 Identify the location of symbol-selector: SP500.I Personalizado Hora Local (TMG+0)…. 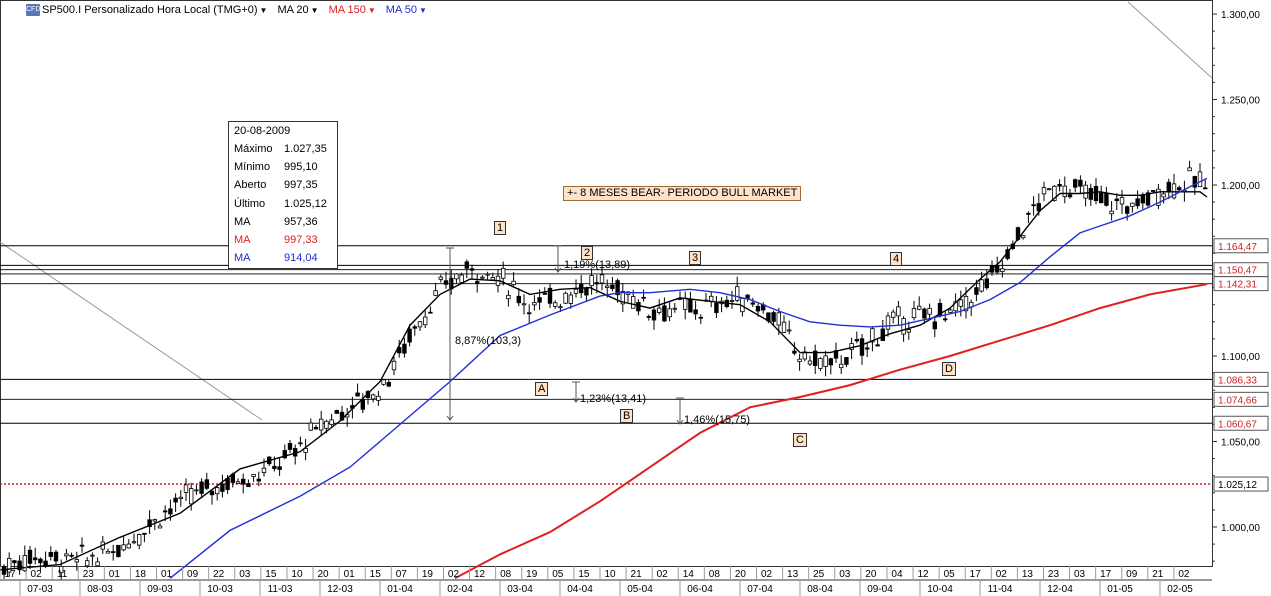
(154, 10).